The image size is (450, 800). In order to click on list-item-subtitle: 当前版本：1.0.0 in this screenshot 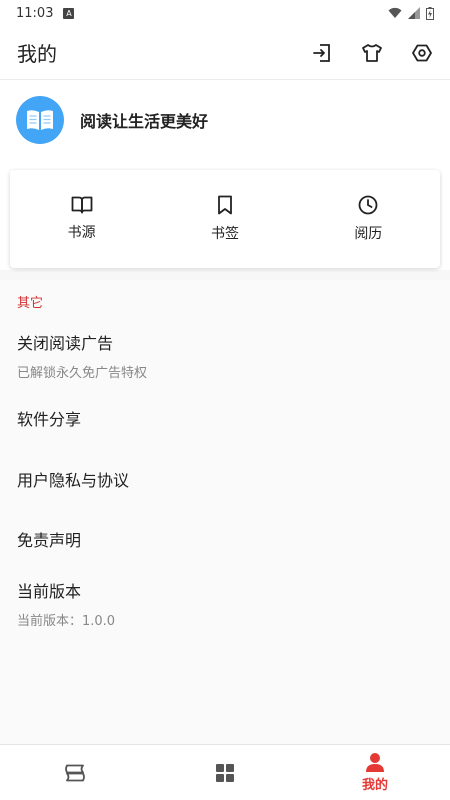, I will do `click(66, 621)`.